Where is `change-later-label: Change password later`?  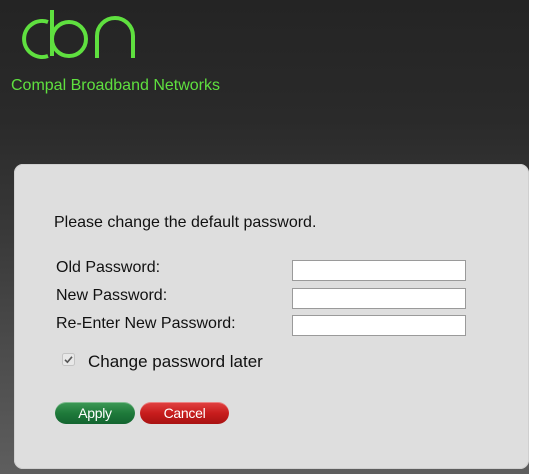
change-later-label: Change password later is located at coordinates (175, 361).